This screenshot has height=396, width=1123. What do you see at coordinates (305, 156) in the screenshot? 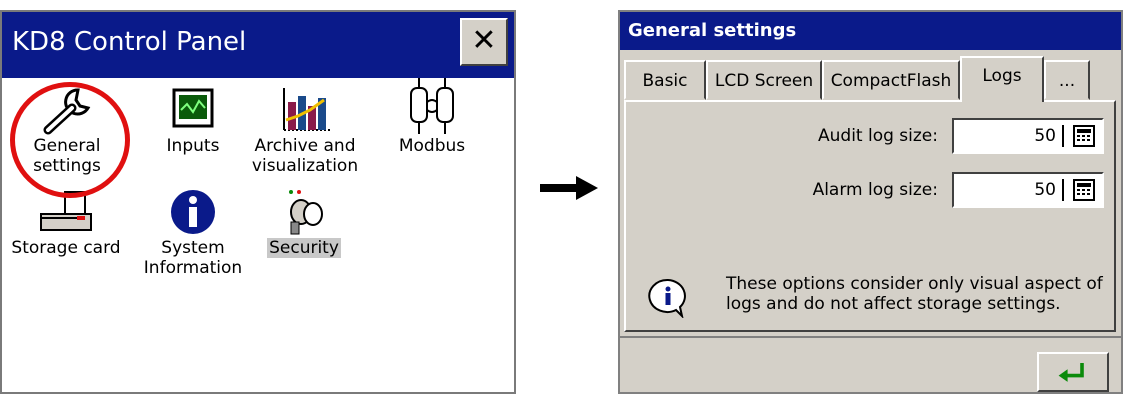
I see `cp-item-label: Archive and visualization` at bounding box center [305, 156].